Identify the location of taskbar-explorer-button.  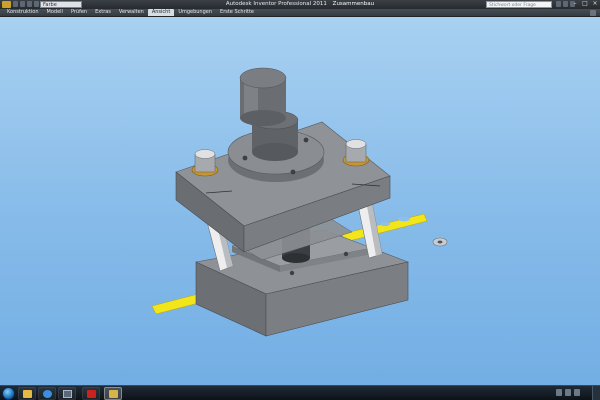
(27, 393).